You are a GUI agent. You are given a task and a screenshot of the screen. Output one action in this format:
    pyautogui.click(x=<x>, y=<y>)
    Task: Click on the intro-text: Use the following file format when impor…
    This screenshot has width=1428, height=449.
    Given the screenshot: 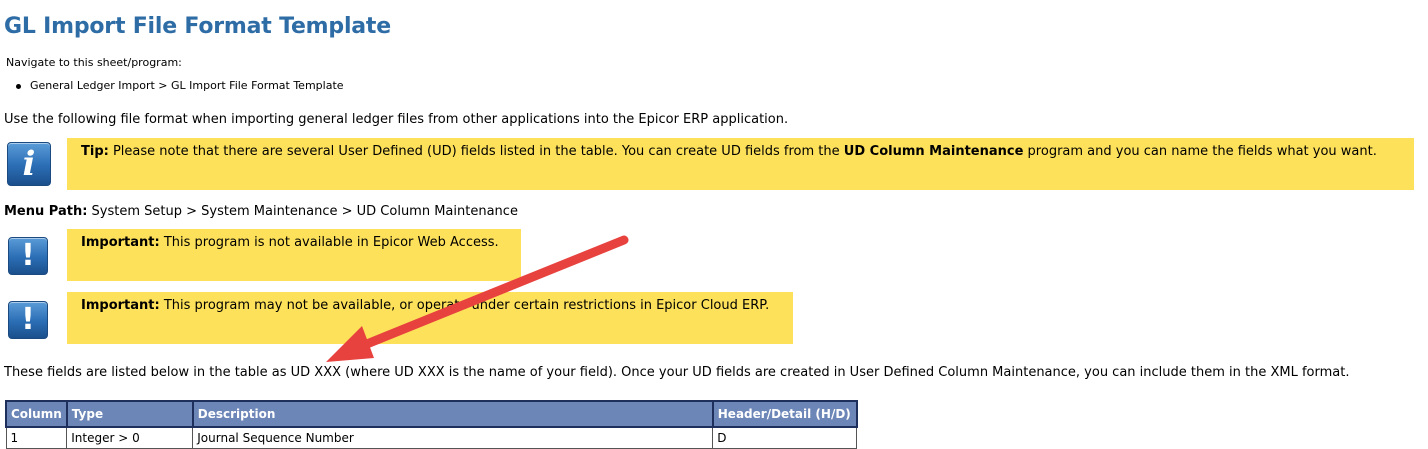 What is the action you would take?
    pyautogui.click(x=396, y=119)
    